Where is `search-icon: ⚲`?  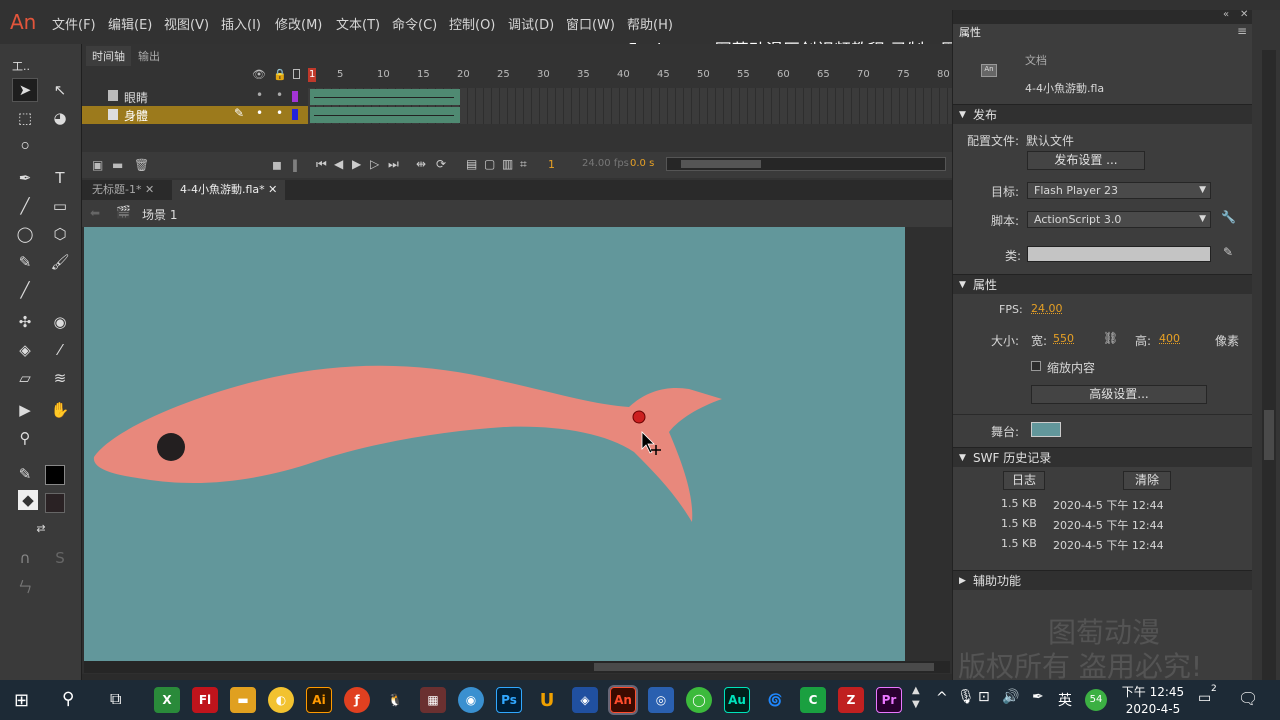
search-icon: ⚲ is located at coordinates (68, 699).